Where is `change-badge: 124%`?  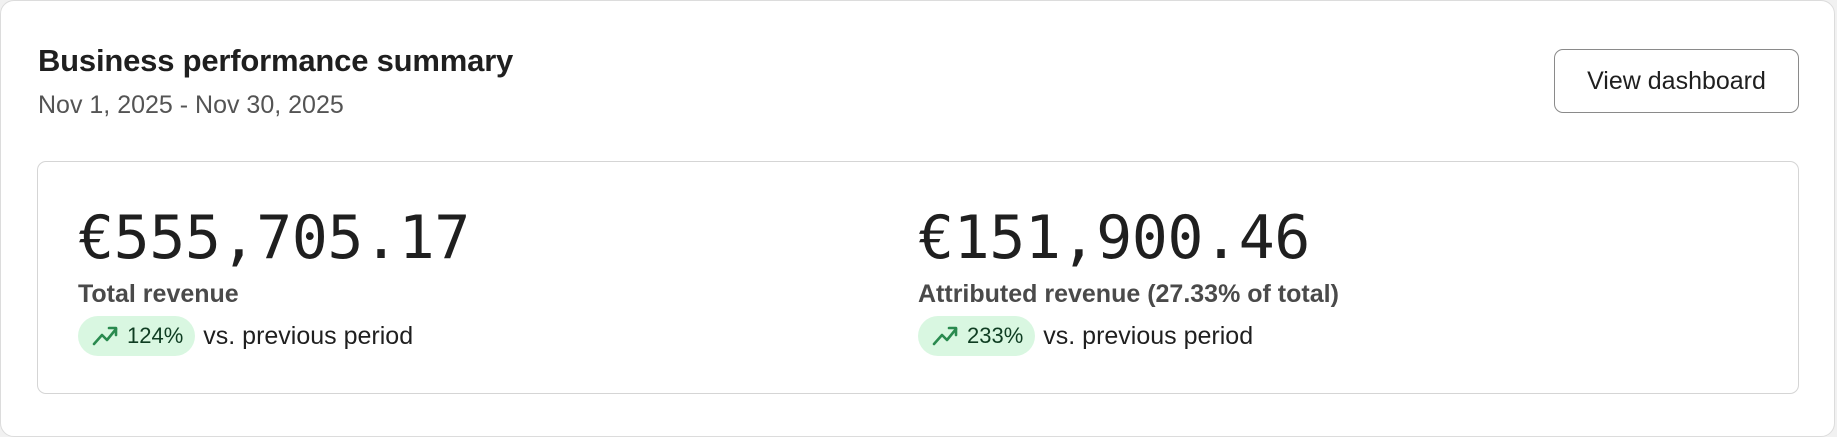 change-badge: 124% is located at coordinates (137, 336).